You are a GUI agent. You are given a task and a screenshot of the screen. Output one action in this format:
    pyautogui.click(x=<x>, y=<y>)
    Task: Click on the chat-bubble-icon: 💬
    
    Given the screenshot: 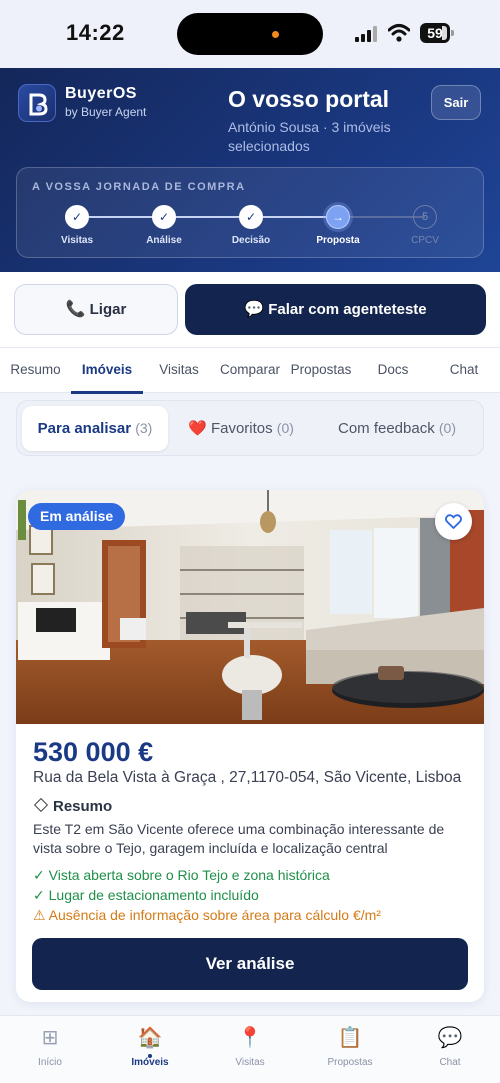 What is the action you would take?
    pyautogui.click(x=450, y=1038)
    